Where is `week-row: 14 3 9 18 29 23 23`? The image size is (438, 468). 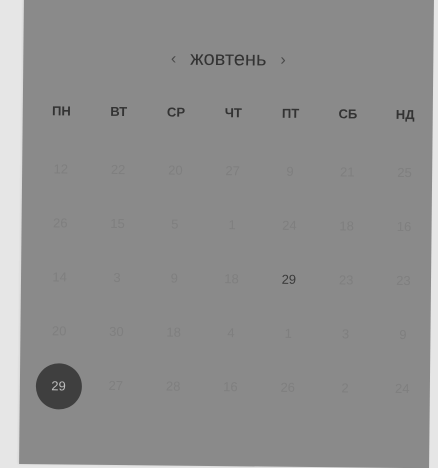 week-row: 14 3 9 18 29 23 23 is located at coordinates (231, 279).